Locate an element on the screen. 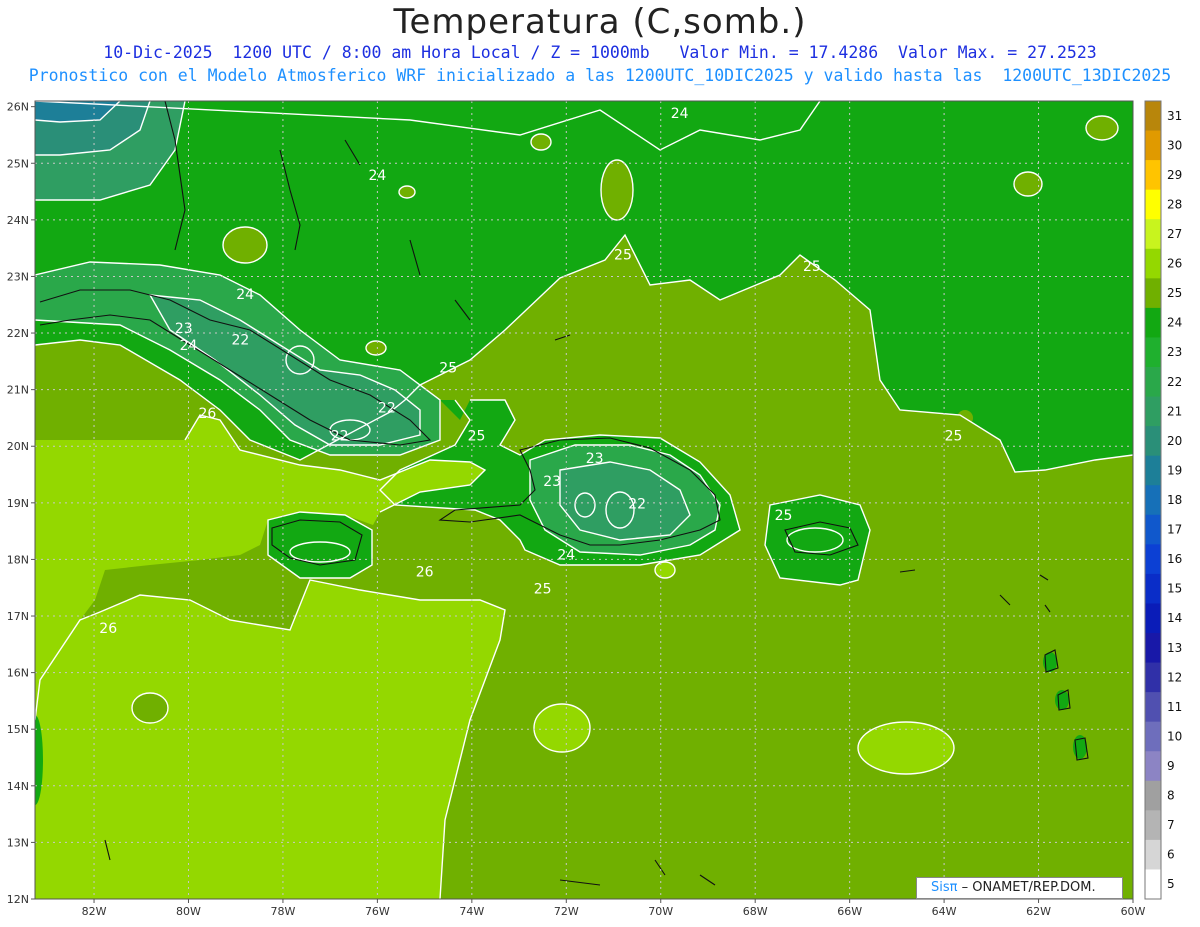 Image resolution: width=1200 pixels, height=927 pixels. lon-tick-label: 62W is located at coordinates (1038, 911).